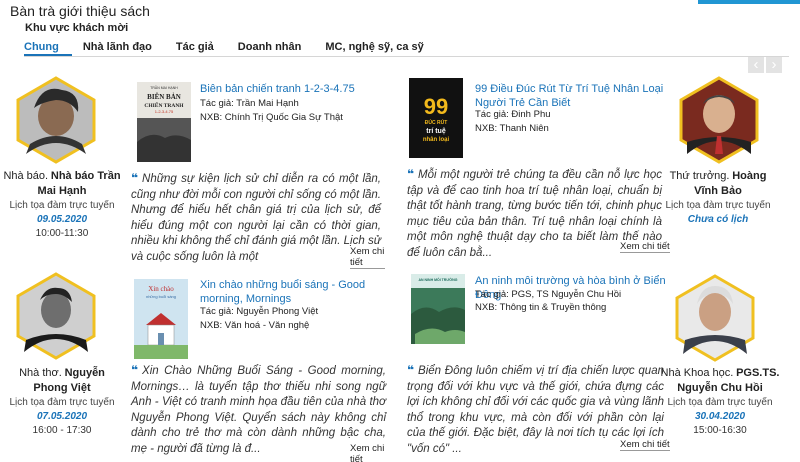 This screenshot has height=462, width=800. Describe the element at coordinates (718, 219) in the screenshot. I see `schedule-date: Chưa có lịch` at that location.